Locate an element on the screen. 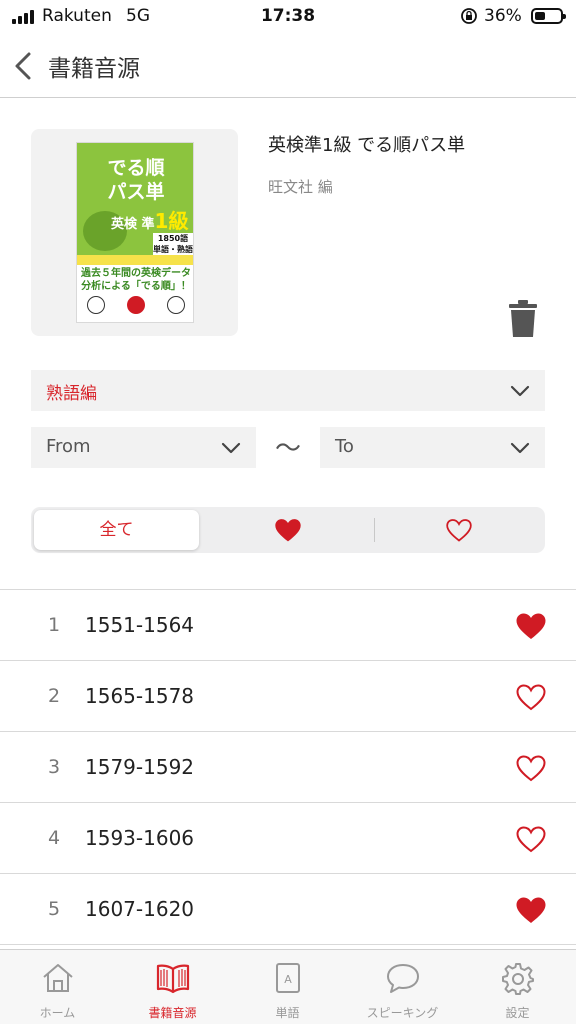  list-item: 5 1607-1620 is located at coordinates (288, 909).